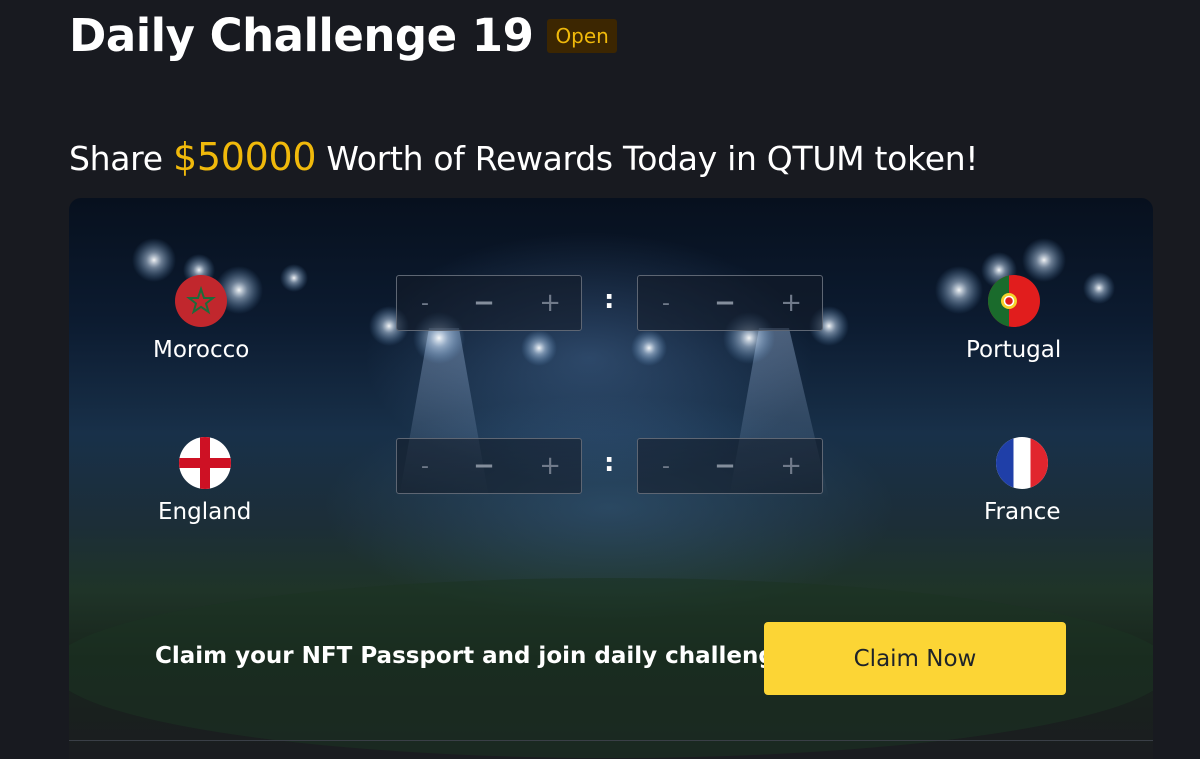  I want to click on claim-now-button: Claim Now, so click(915, 658).